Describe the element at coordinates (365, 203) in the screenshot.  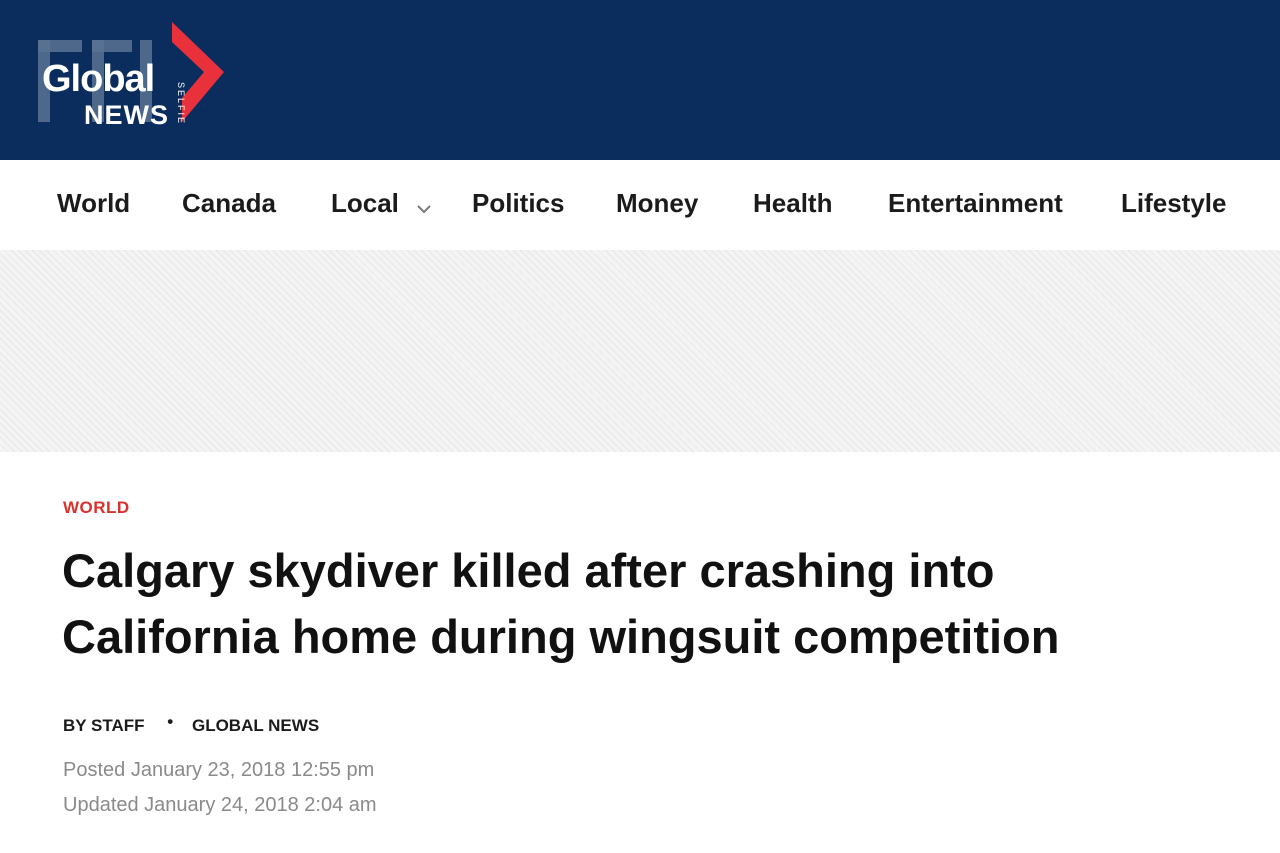
I see `nav-item-local-label: Local` at that location.